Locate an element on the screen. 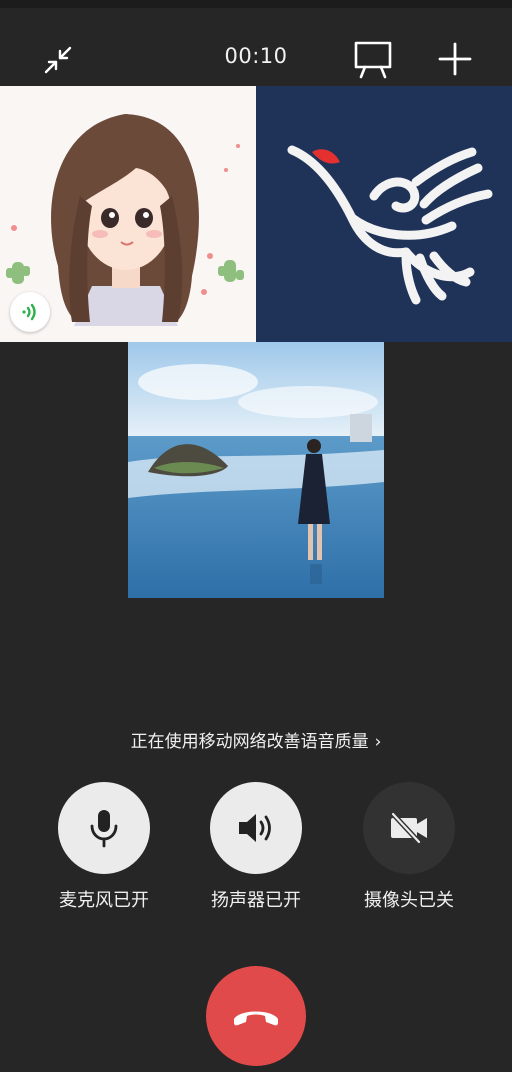  presentation-screen-icon is located at coordinates (373, 60).